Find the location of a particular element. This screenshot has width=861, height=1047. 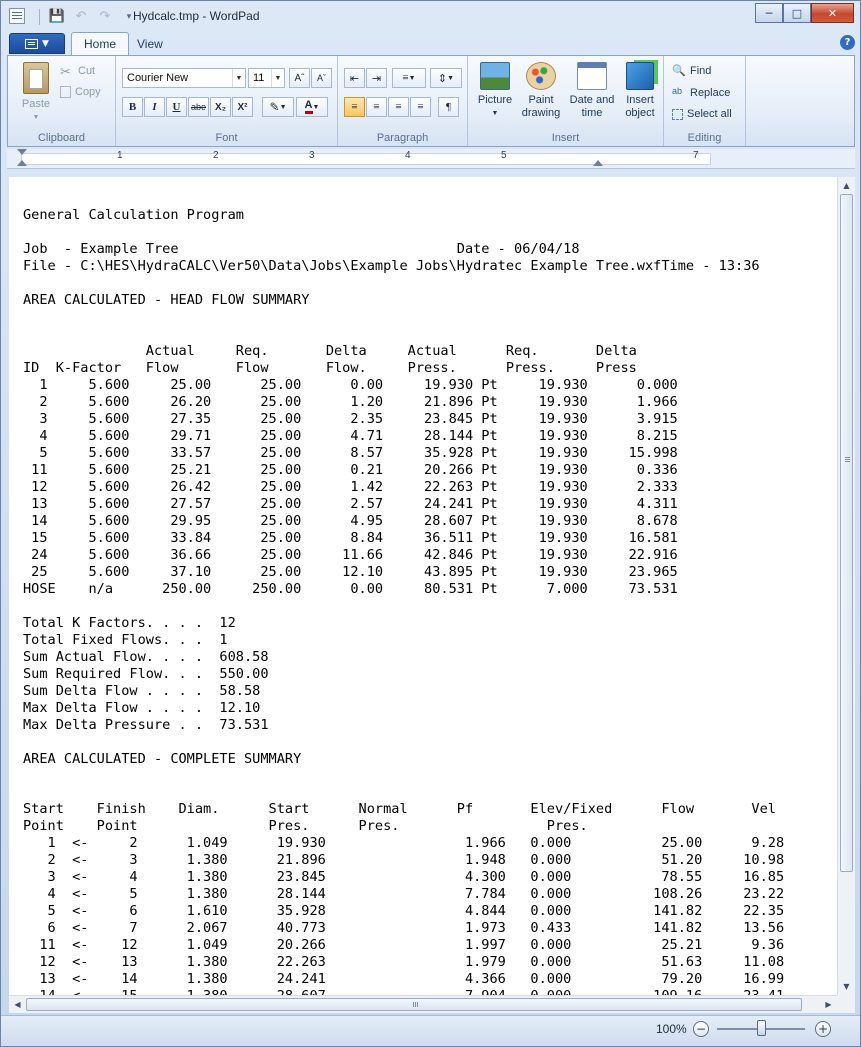

replace-icon: ab is located at coordinates (677, 91).